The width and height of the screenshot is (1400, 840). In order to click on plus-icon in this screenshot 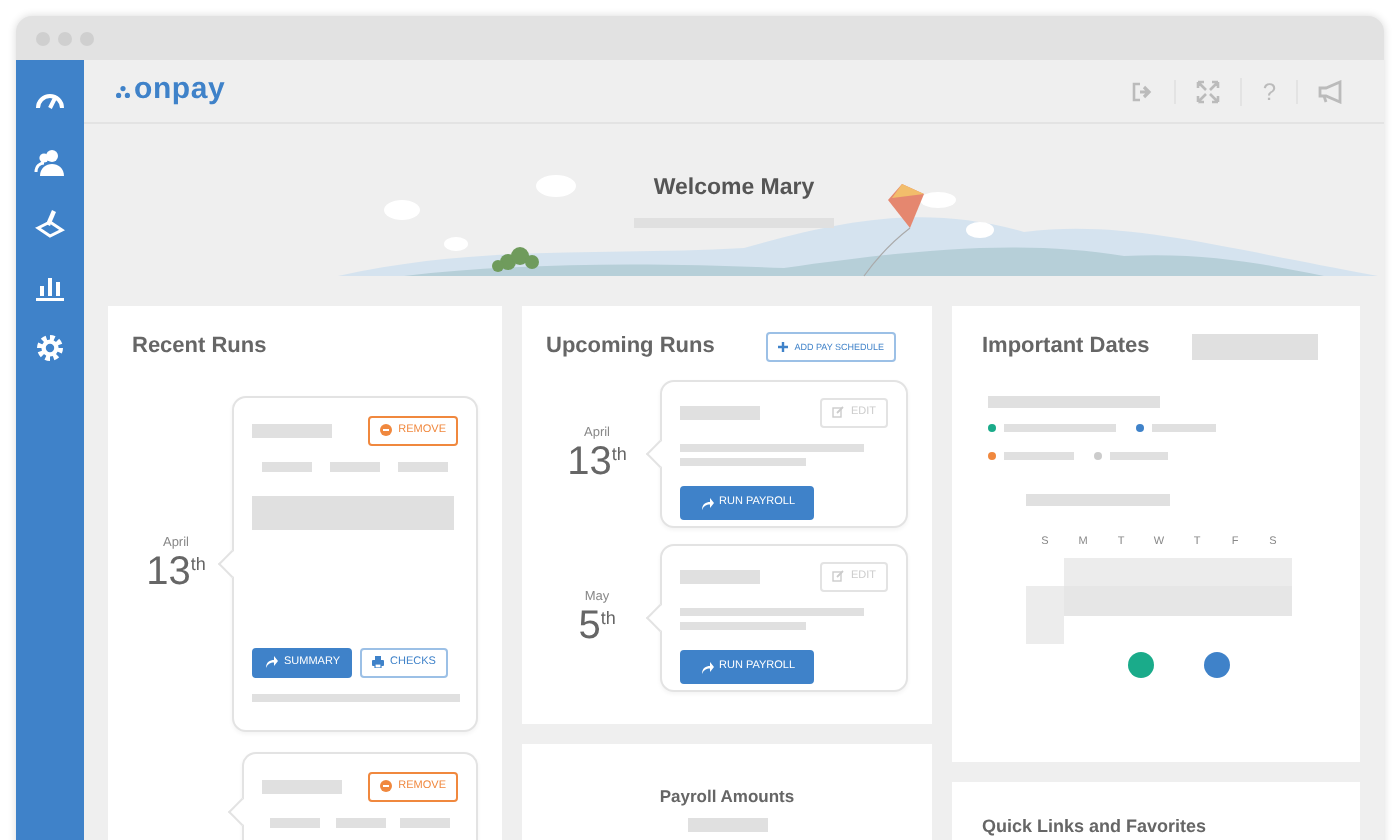, I will do `click(783, 346)`.